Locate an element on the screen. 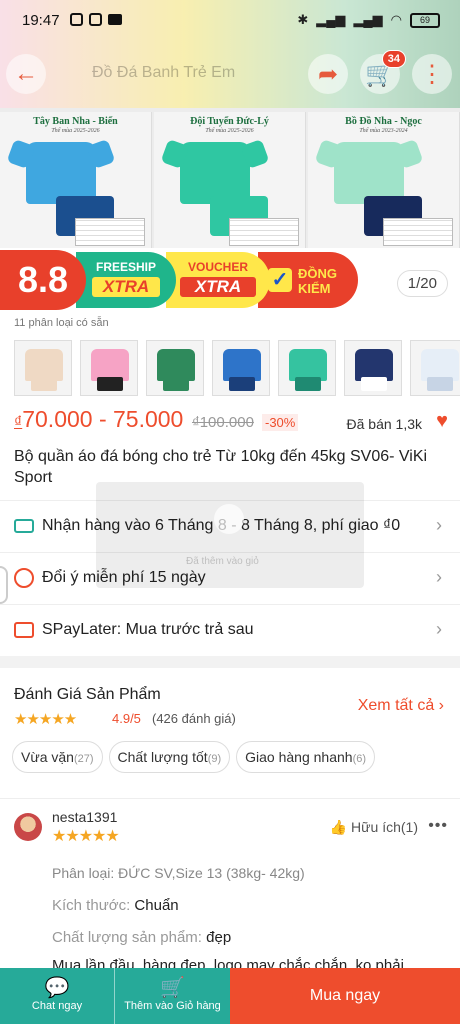 This screenshot has height=1024, width=460. share-button: ➦ is located at coordinates (328, 74).